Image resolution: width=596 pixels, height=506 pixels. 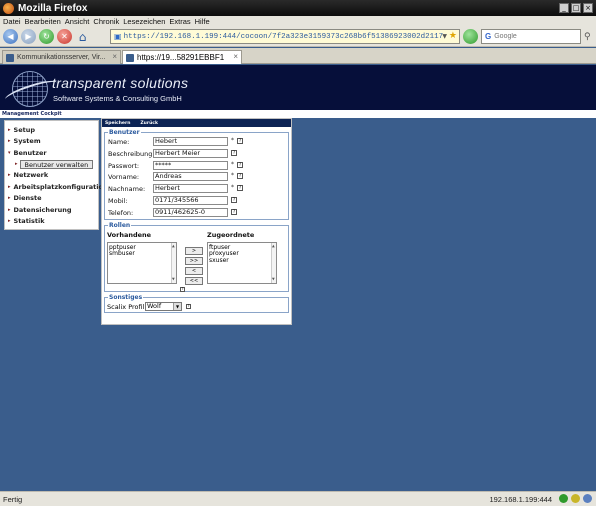 I want to click on password-field: *****, so click(x=190, y=165).